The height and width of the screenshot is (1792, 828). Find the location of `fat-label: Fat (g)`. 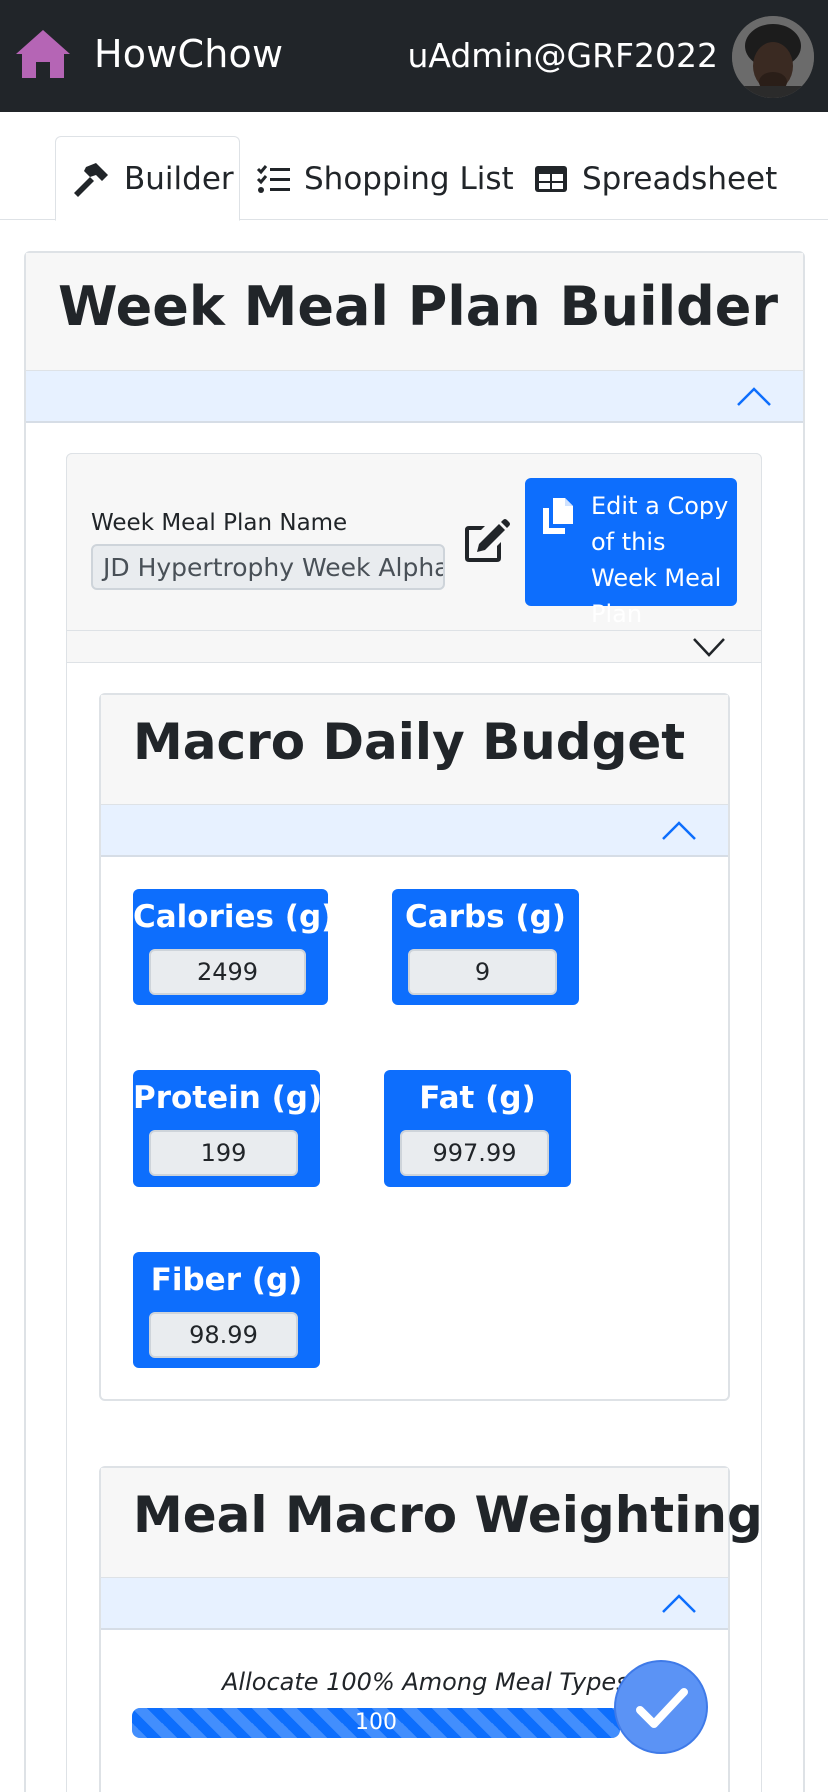

fat-label: Fat (g) is located at coordinates (477, 1098).